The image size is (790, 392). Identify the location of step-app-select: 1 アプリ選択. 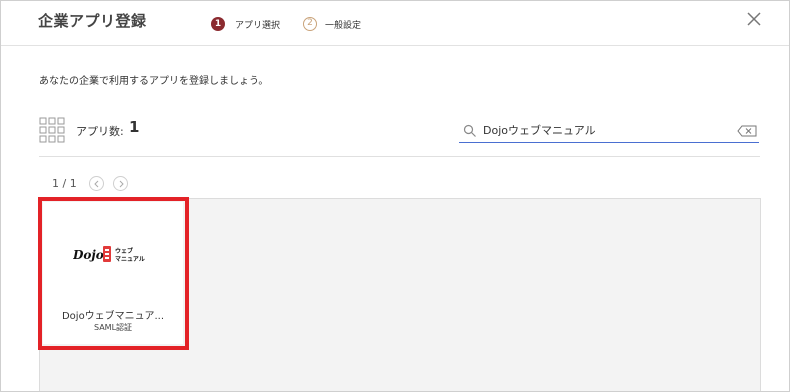
(245, 24).